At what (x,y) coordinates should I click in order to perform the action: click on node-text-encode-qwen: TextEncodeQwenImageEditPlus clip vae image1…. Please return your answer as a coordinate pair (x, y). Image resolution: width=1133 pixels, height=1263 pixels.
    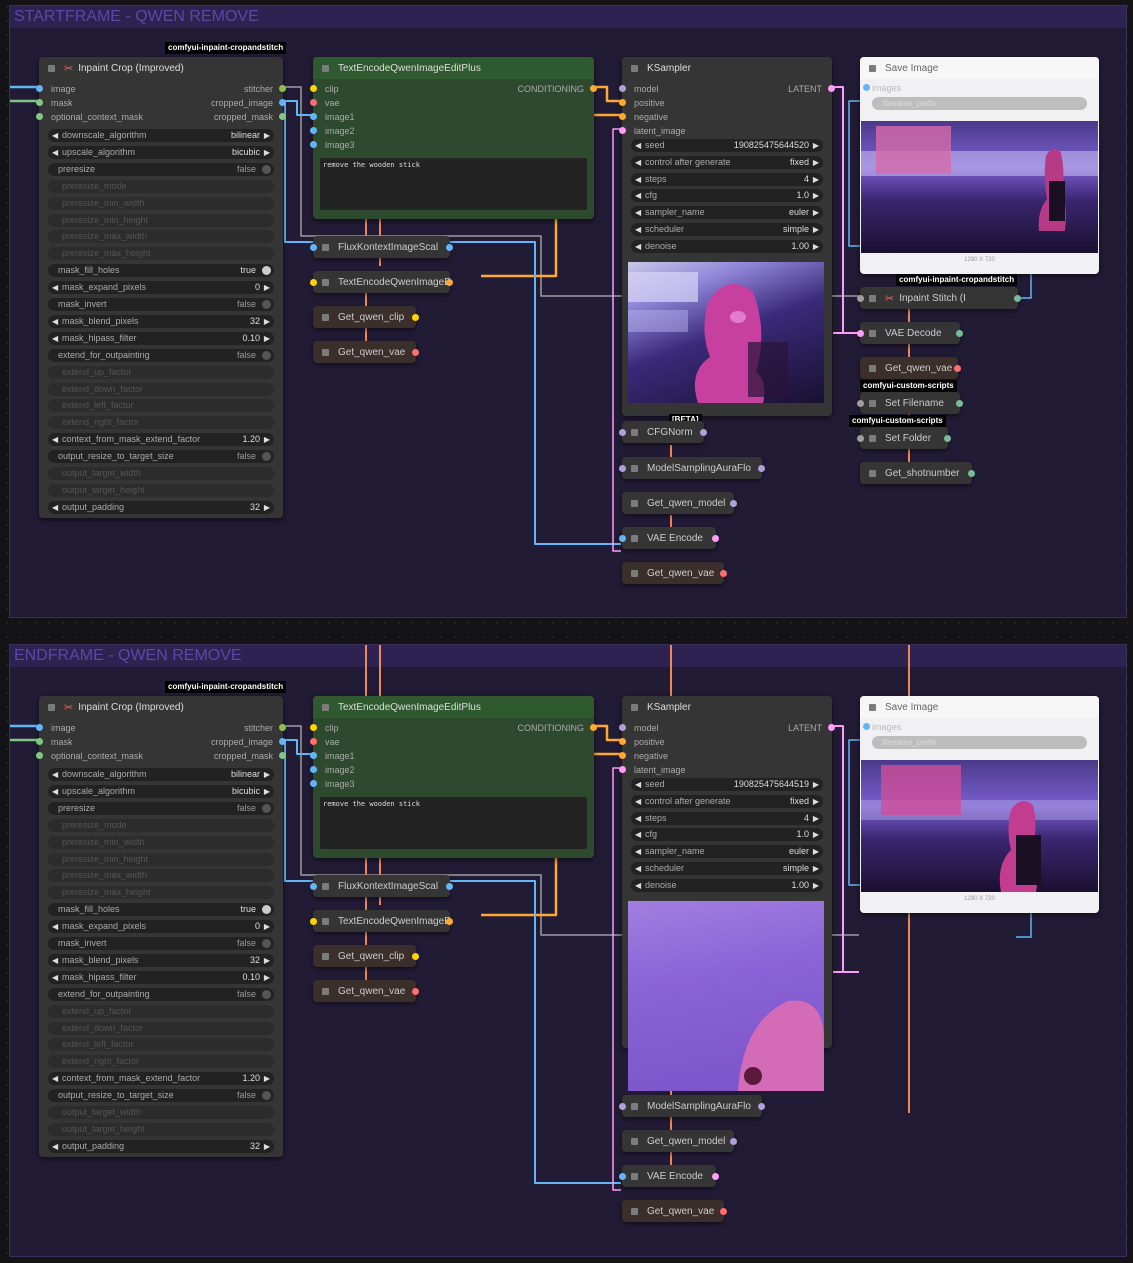
    Looking at the image, I should click on (453, 777).